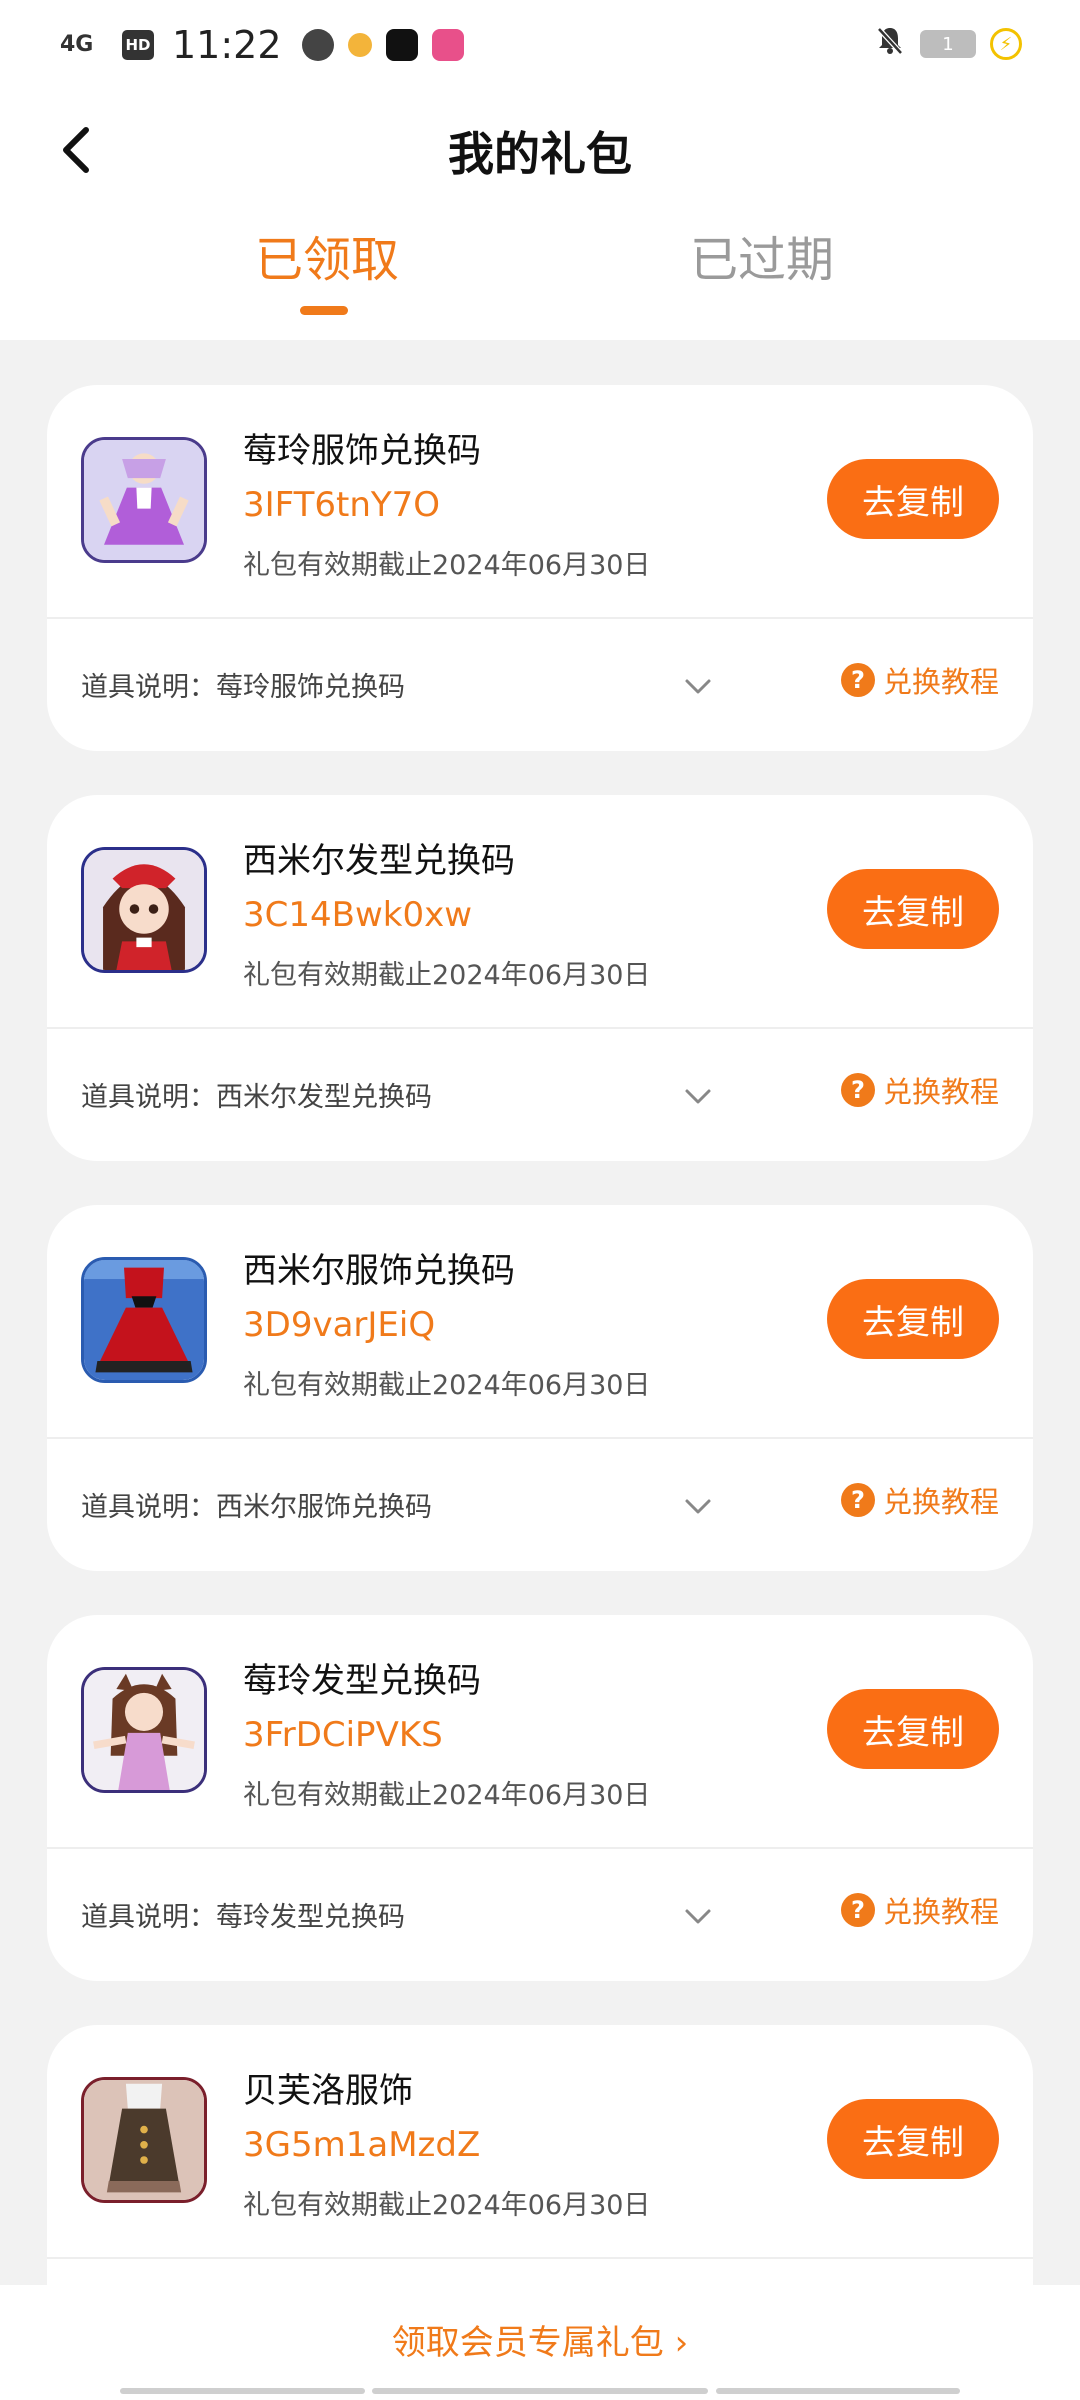 The height and width of the screenshot is (2400, 1080). I want to click on divider, so click(540, 2258).